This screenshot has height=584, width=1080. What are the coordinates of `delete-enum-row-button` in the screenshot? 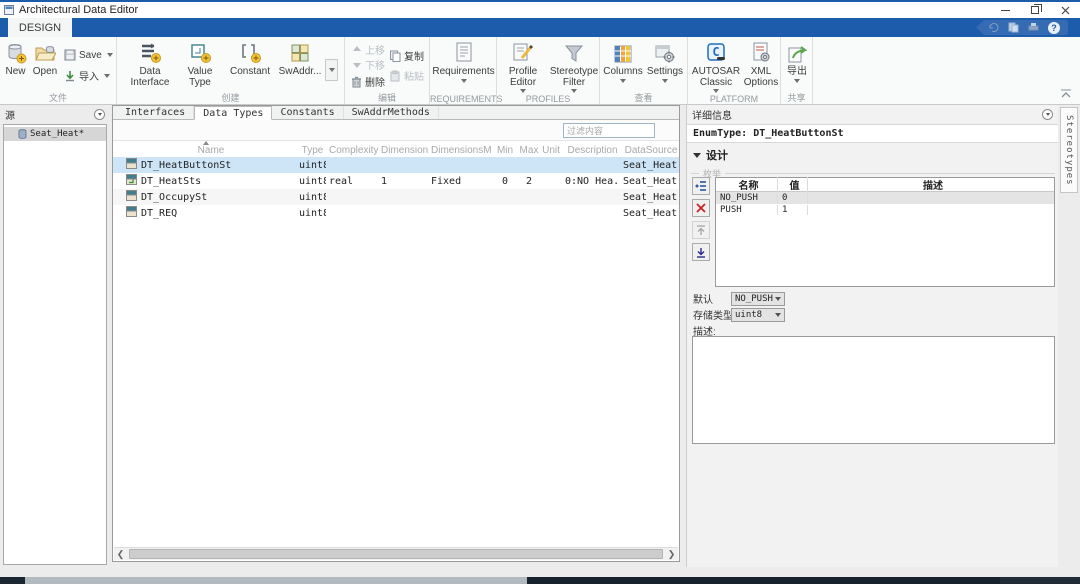 It's located at (701, 208).